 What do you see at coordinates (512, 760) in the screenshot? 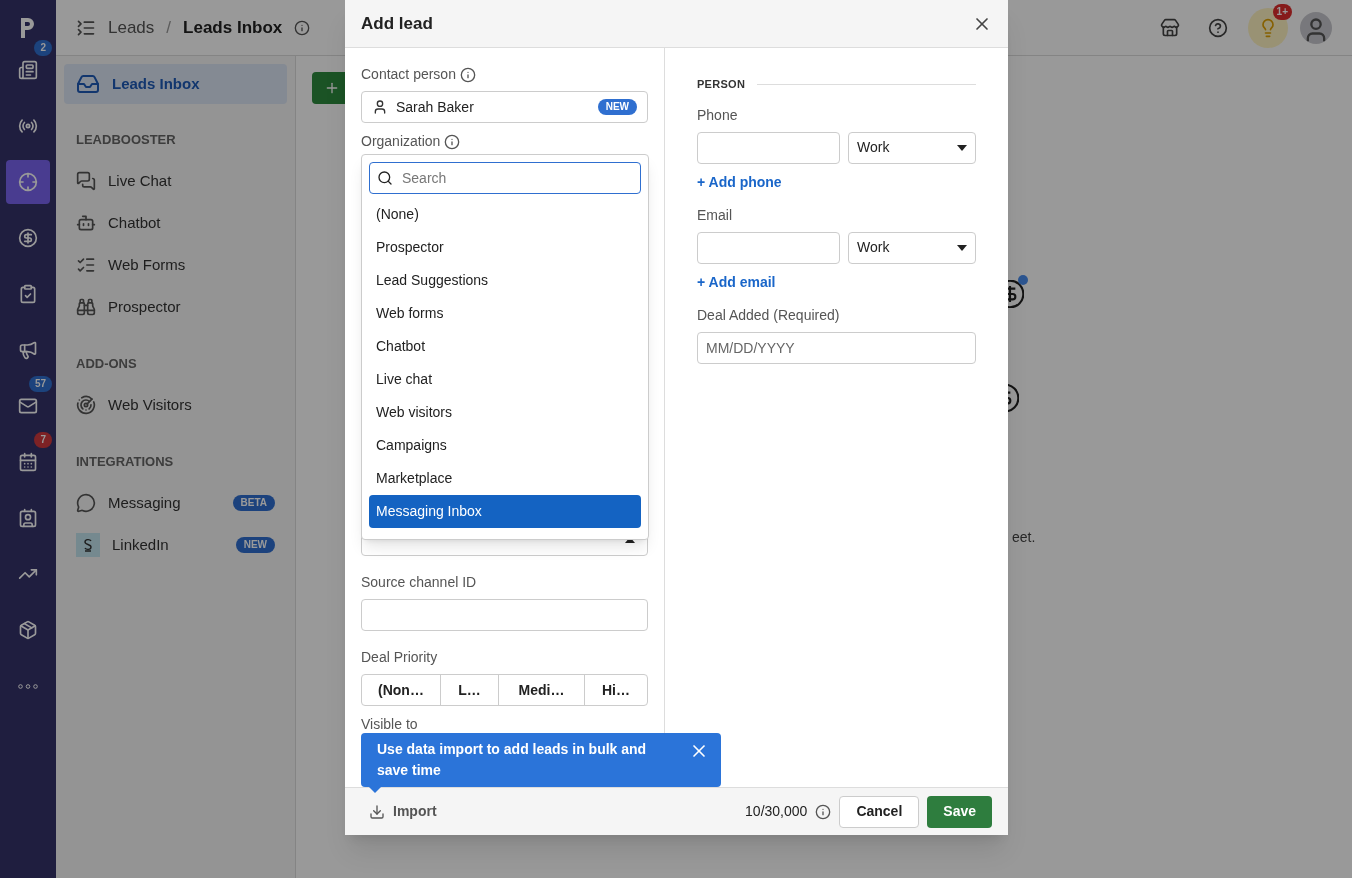
I see `tooltip-text: Use data import to add leads in bulk and save time` at bounding box center [512, 760].